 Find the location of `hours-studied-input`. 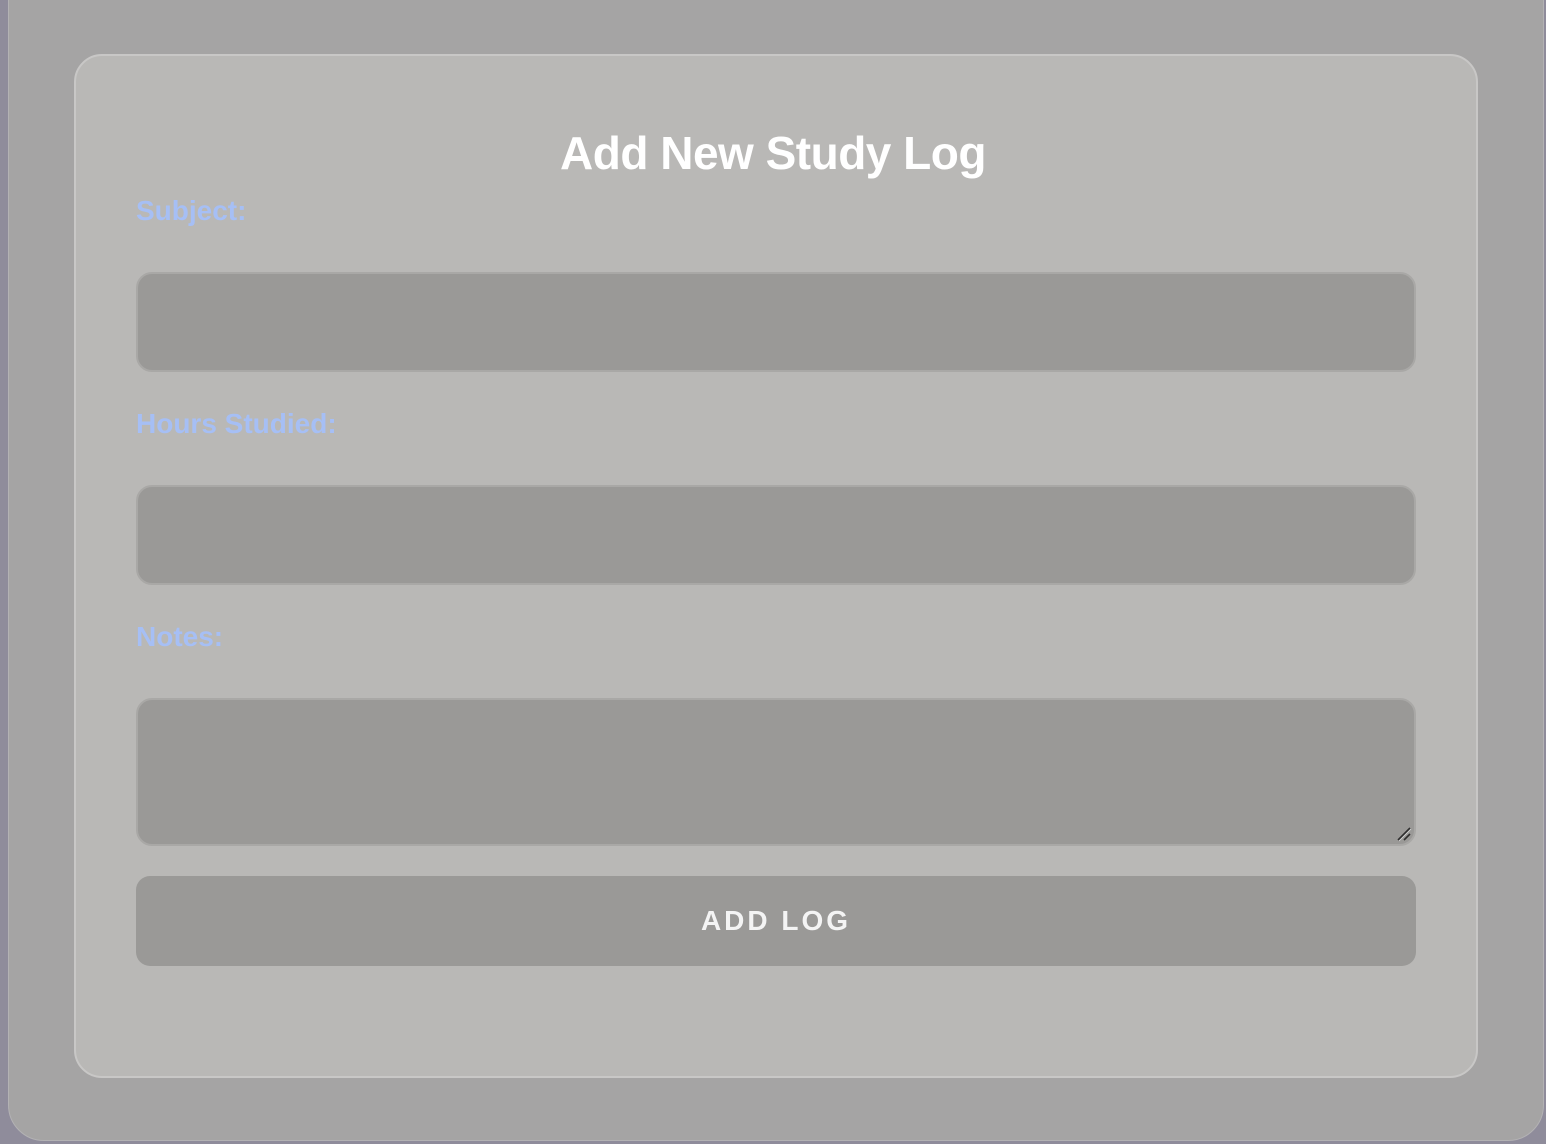

hours-studied-input is located at coordinates (776, 535).